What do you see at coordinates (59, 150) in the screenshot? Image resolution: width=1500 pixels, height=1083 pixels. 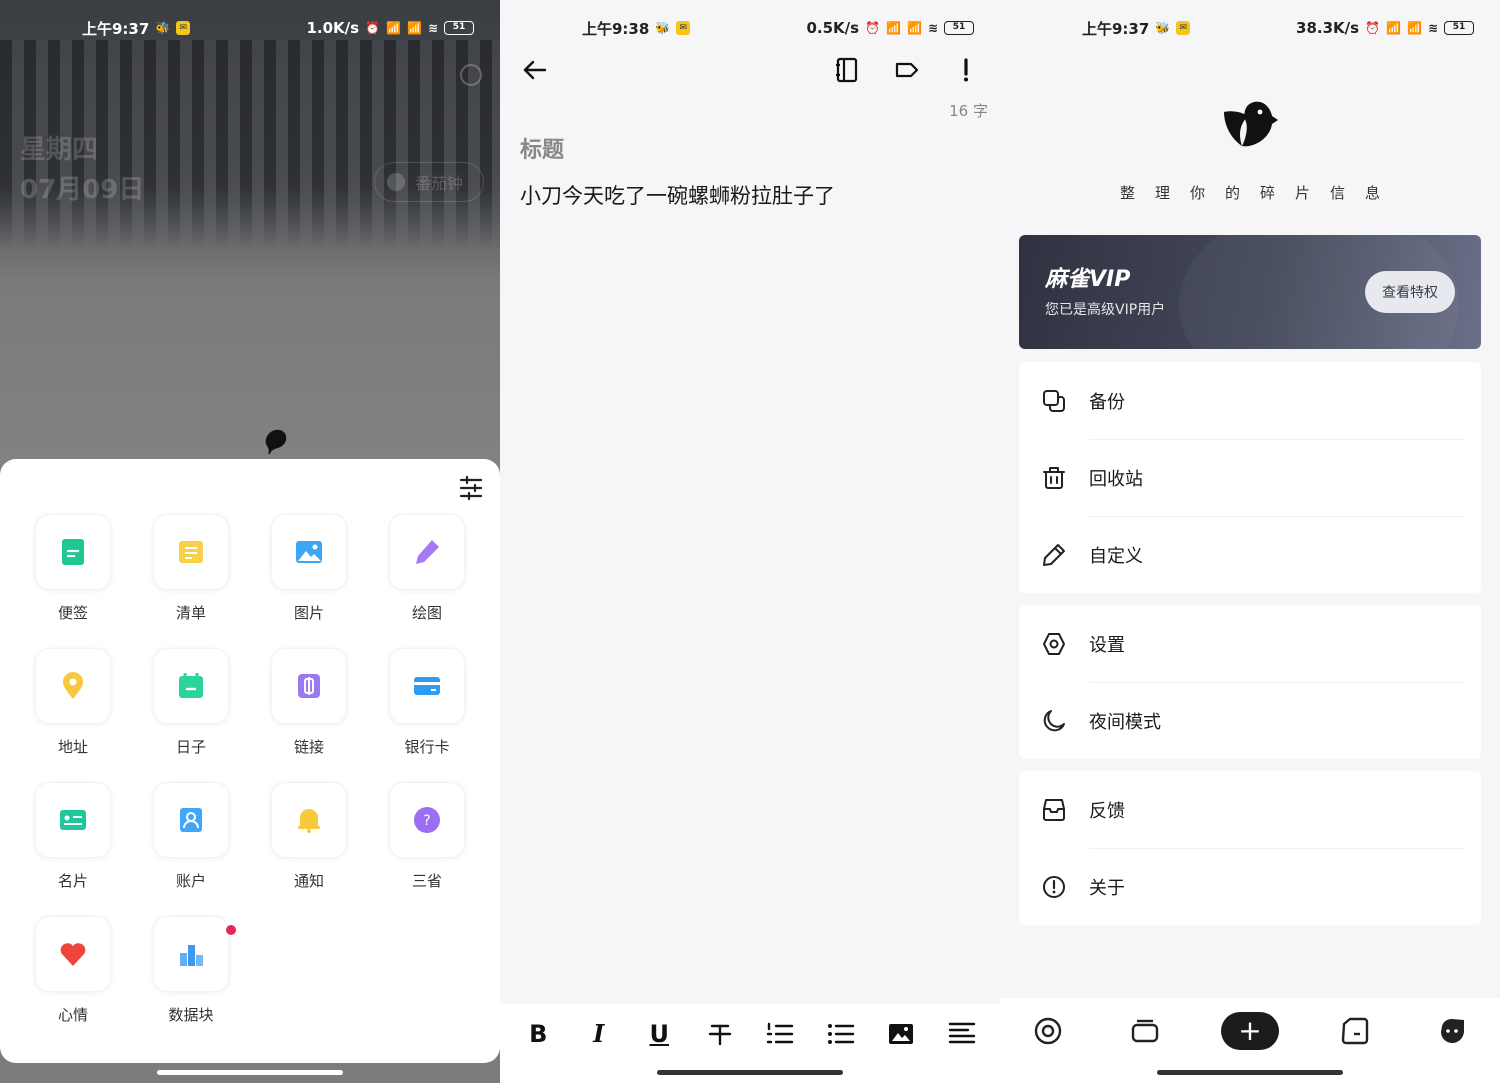 I see `weekday: 星期四` at bounding box center [59, 150].